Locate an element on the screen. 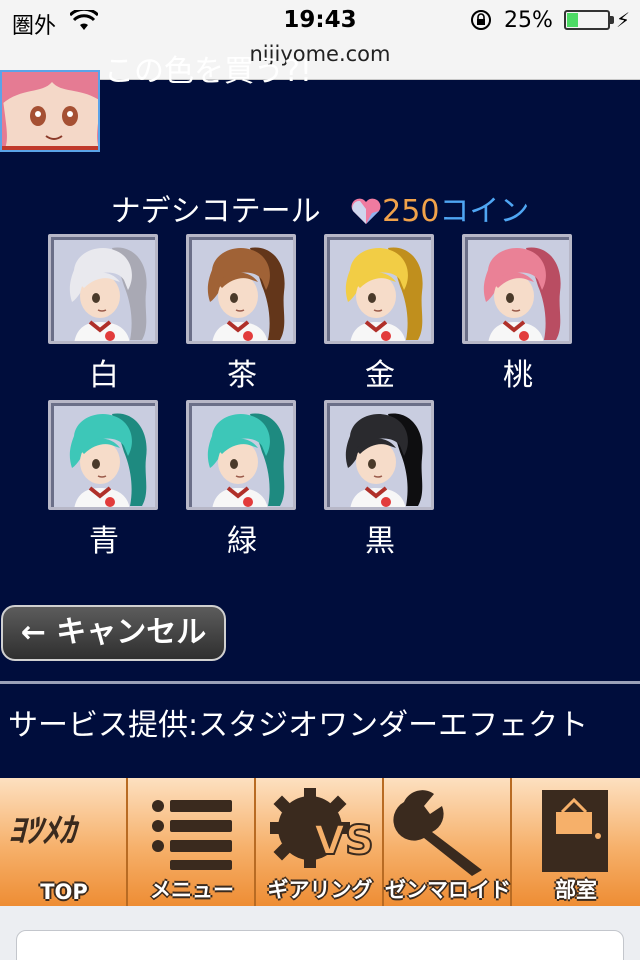 The width and height of the screenshot is (640, 960). item-name: ナデシコテール is located at coordinates (215, 211).